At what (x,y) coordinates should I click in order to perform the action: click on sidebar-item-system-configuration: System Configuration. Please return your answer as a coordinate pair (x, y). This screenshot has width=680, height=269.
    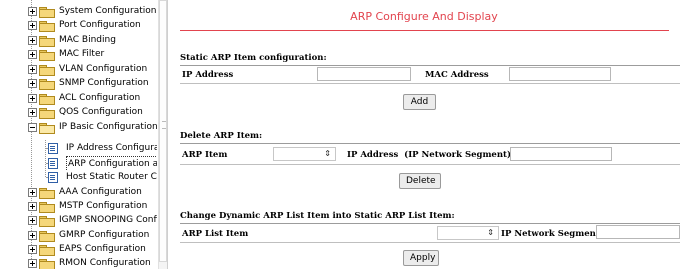
    Looking at the image, I should click on (92, 11).